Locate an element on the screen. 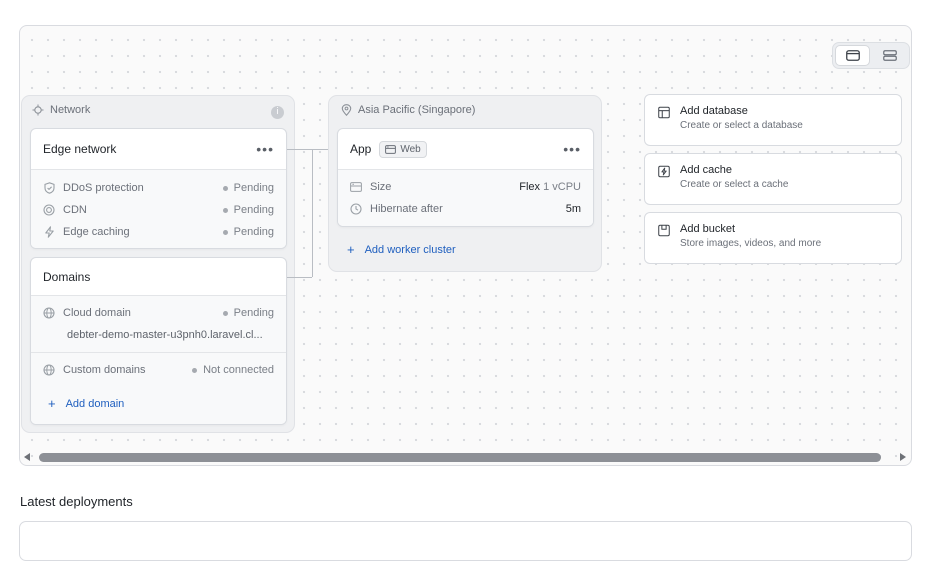 Image resolution: width=925 pixels, height=561 pixels. edge-network-title: Edge network is located at coordinates (80, 149).